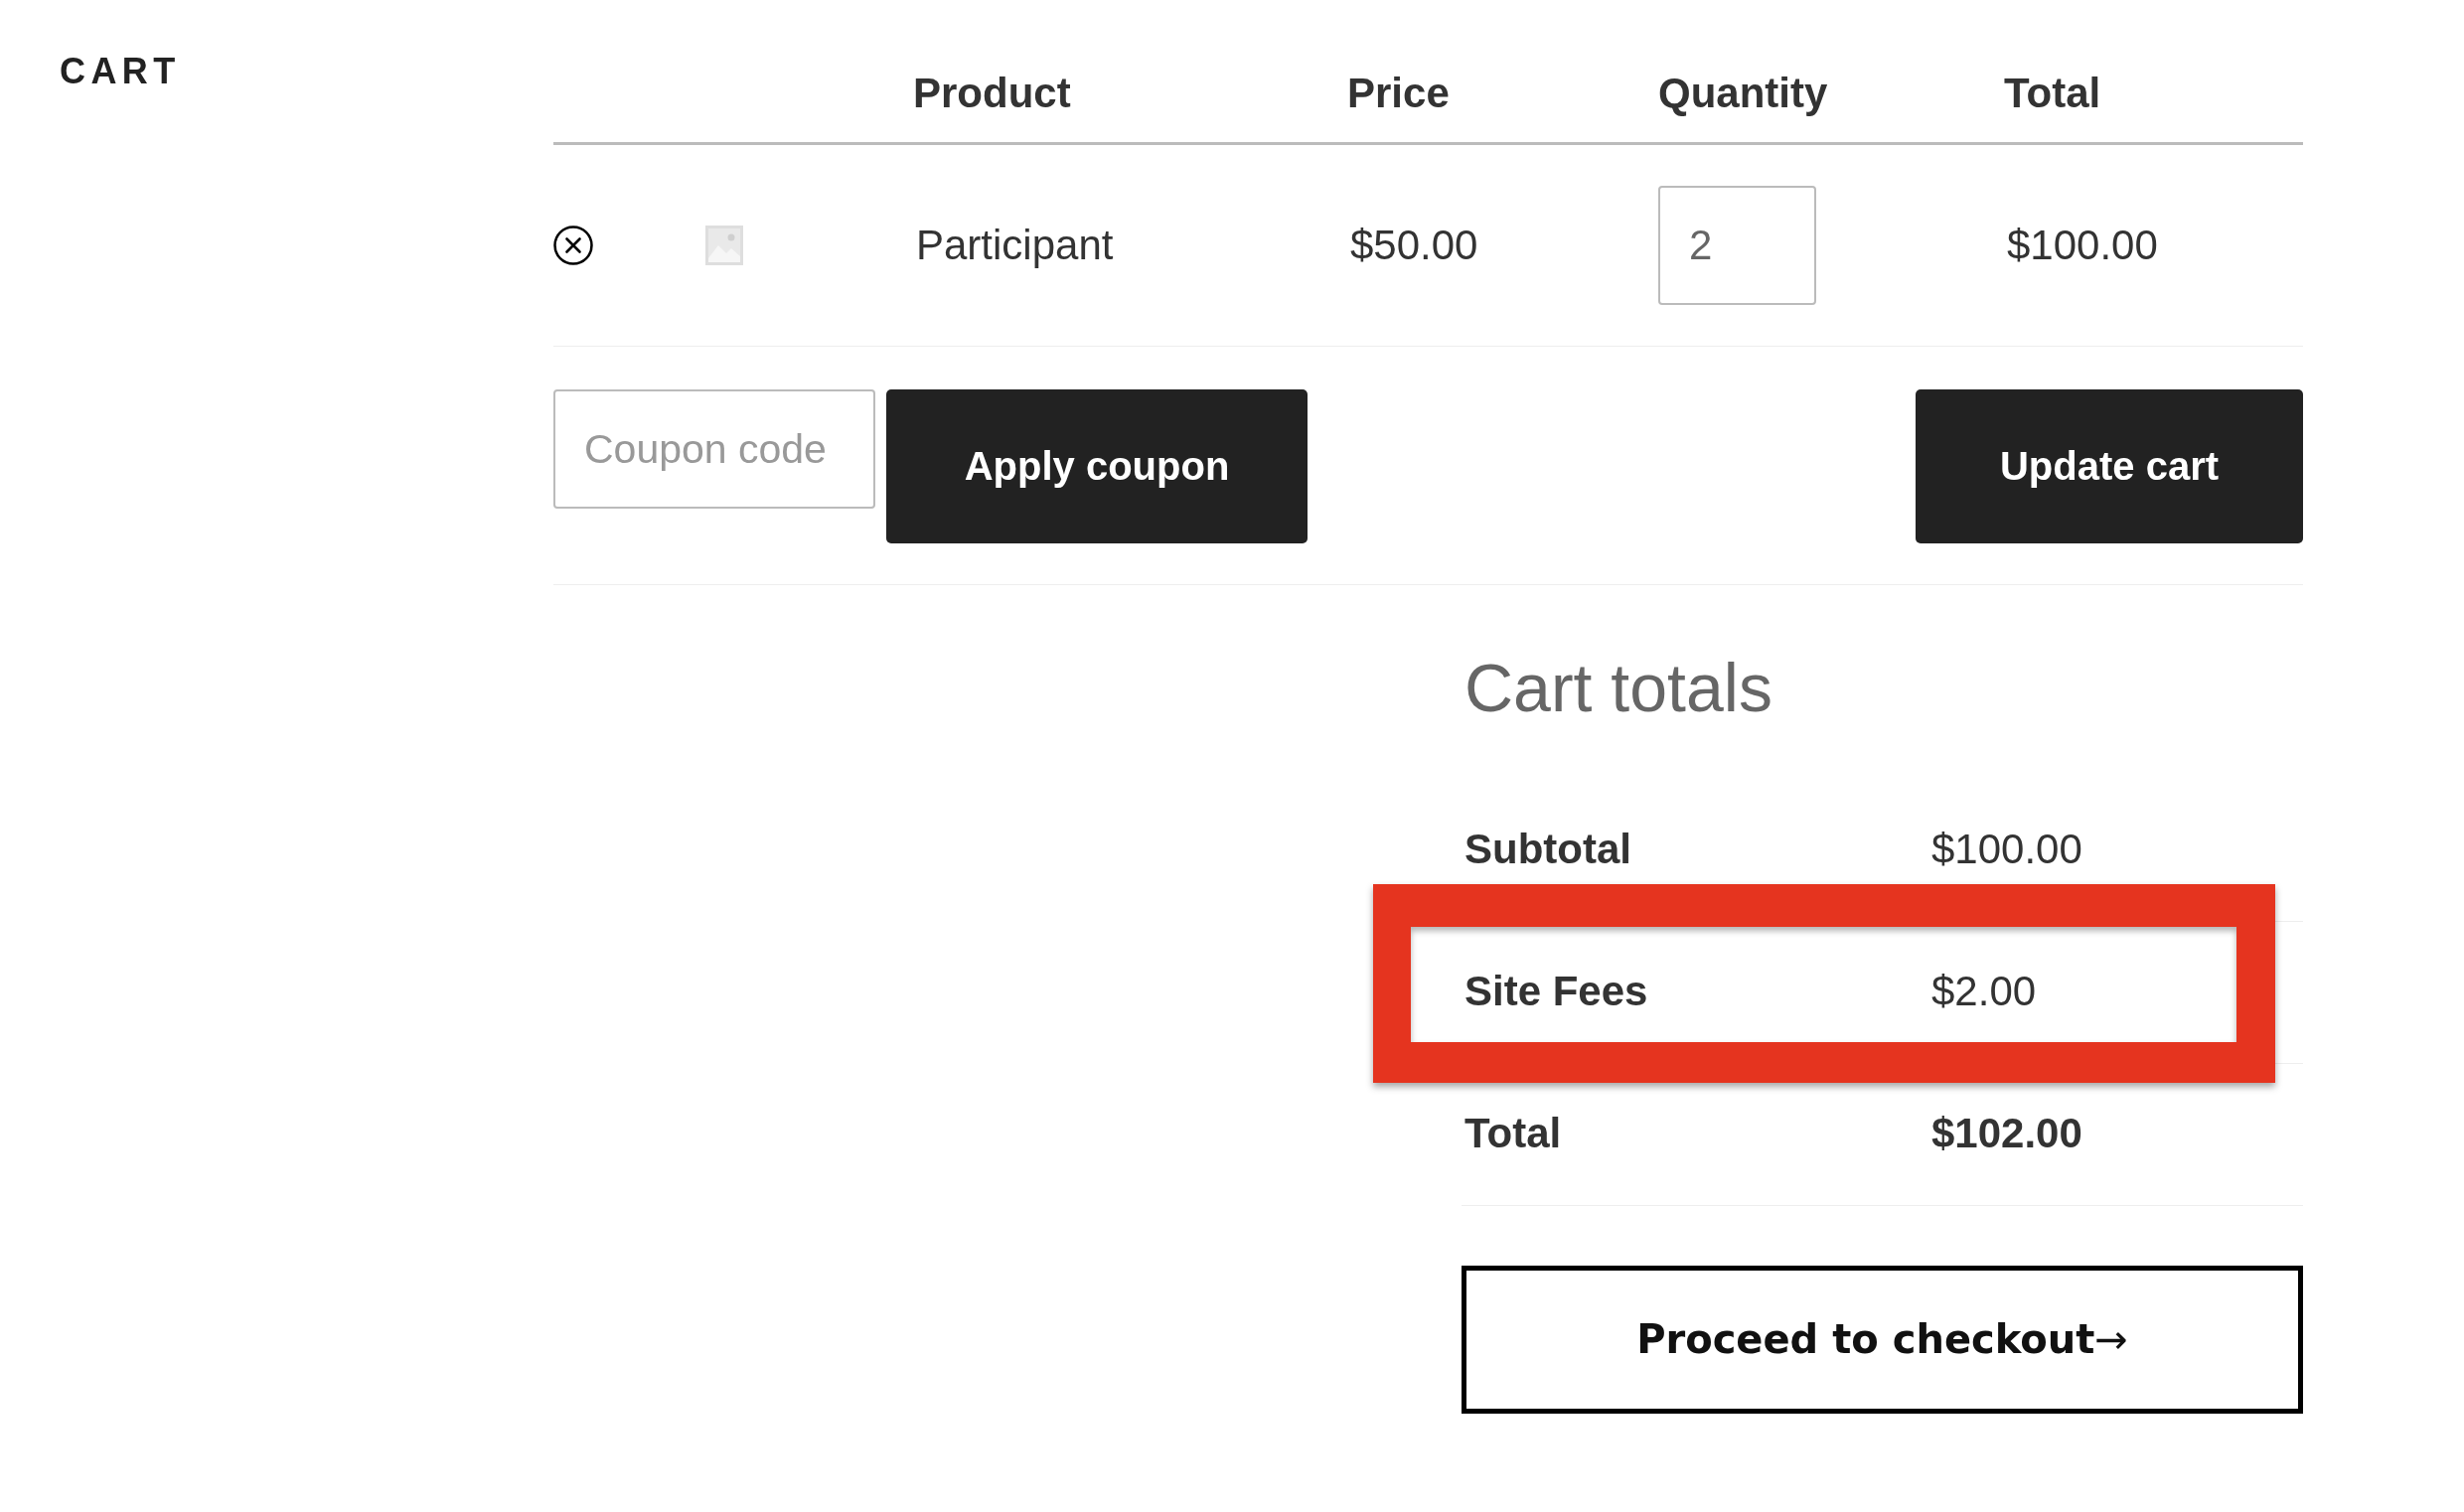 The width and height of the screenshot is (2464, 1512). Describe the element at coordinates (120, 71) in the screenshot. I see `page-heading: CART` at that location.